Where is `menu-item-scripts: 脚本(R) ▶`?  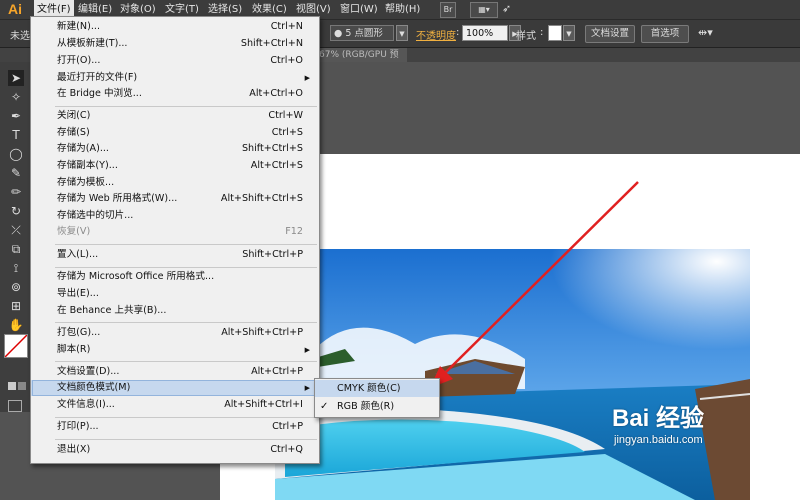 menu-item-scripts: 脚本(R) ▶ is located at coordinates (175, 350).